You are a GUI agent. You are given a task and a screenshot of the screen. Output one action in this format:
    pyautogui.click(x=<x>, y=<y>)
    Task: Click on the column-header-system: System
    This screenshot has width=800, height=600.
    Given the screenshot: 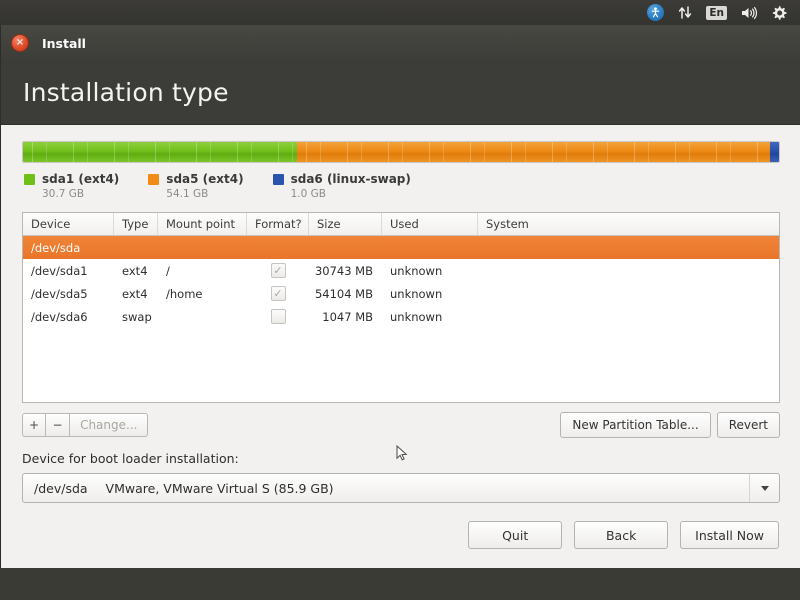 What is the action you would take?
    pyautogui.click(x=628, y=224)
    